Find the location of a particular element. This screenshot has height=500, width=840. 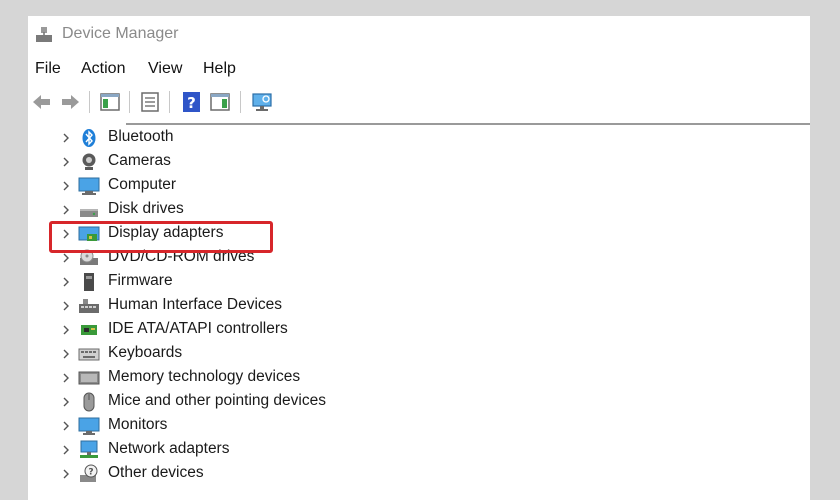

network-adapter-icon is located at coordinates (89, 449).